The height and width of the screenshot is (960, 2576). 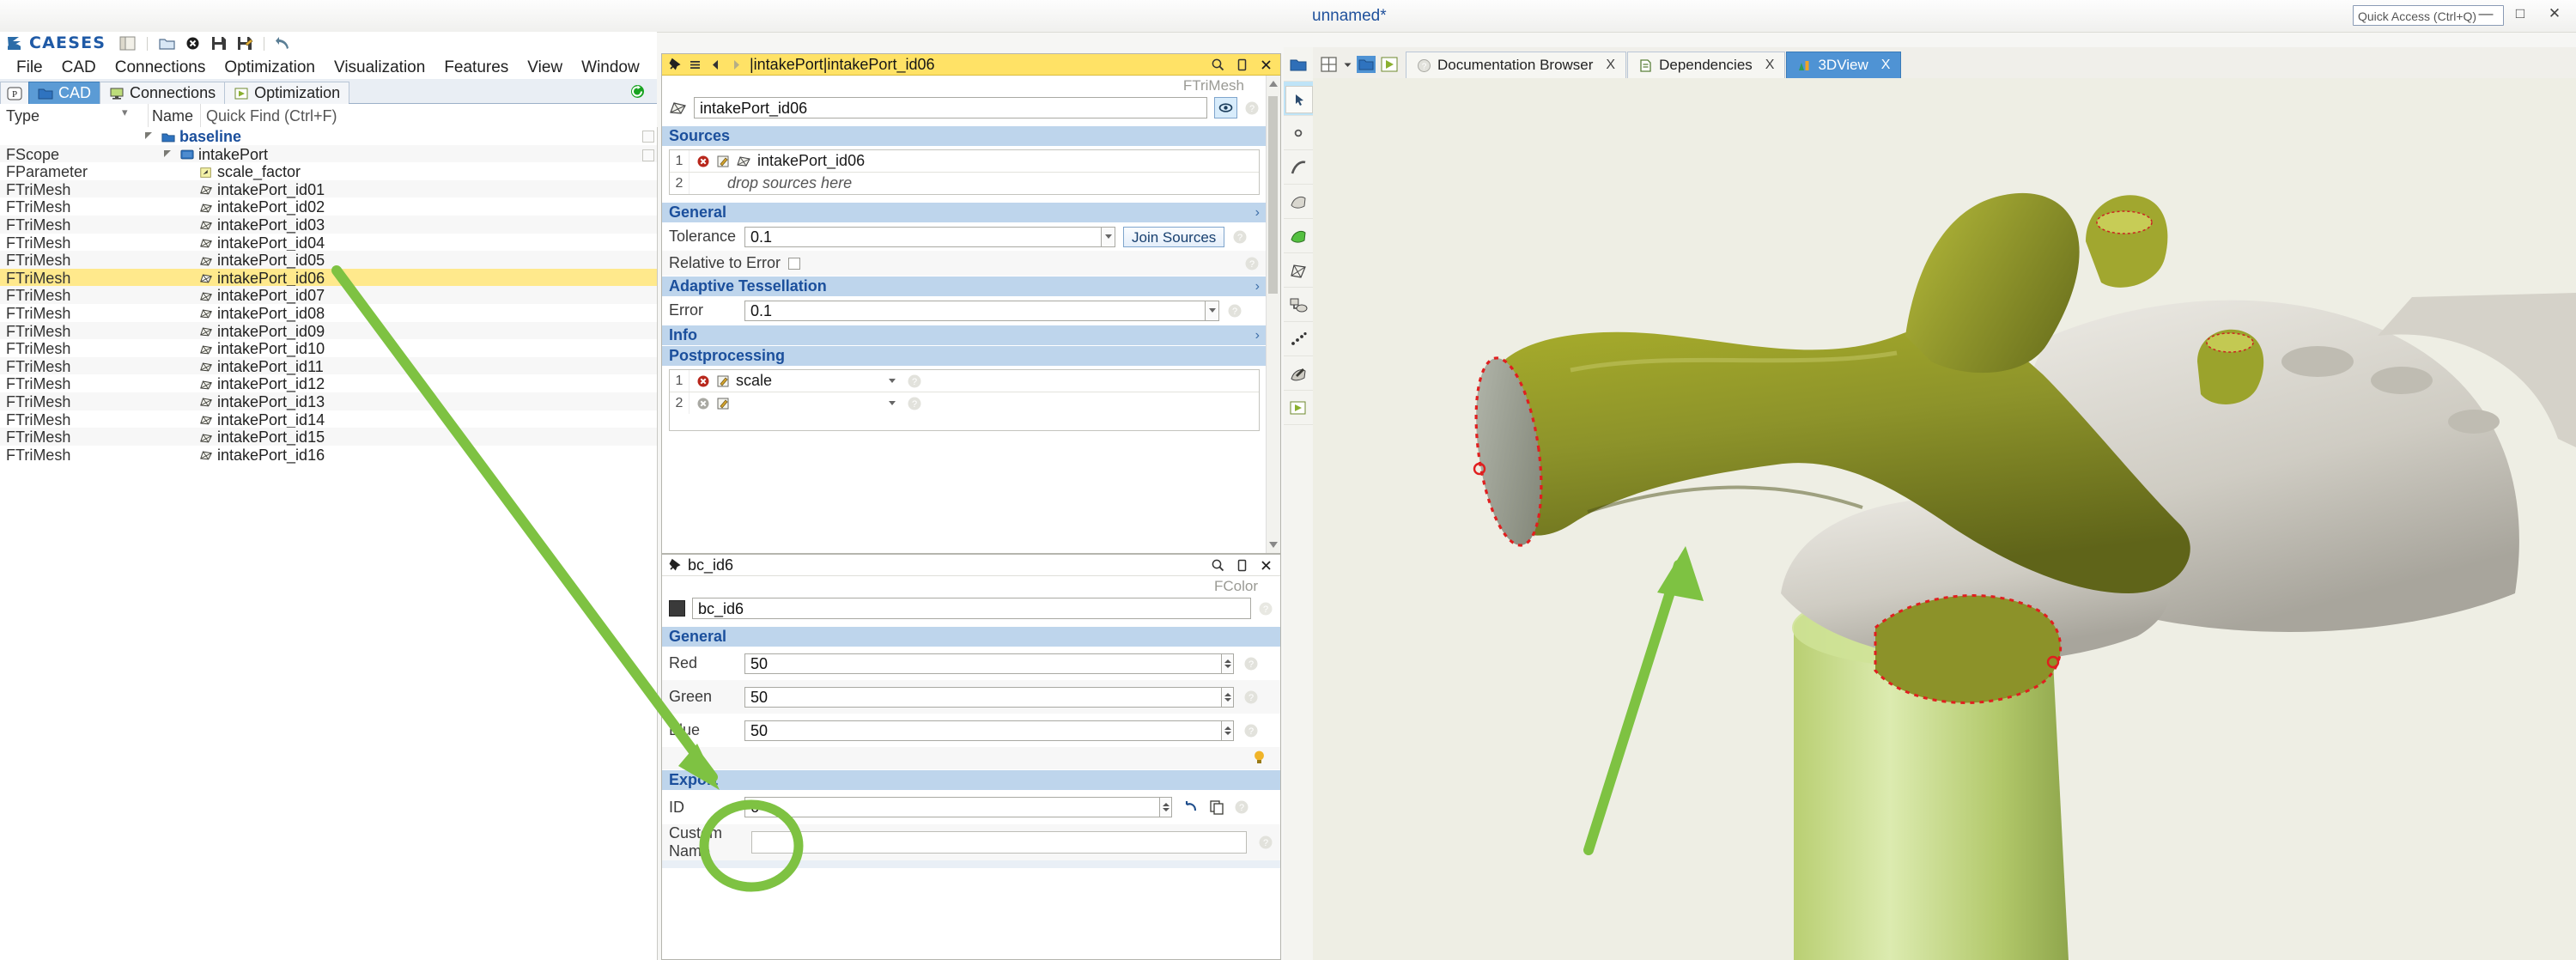 I want to click on postprocessing-row-cell, so click(x=788, y=403).